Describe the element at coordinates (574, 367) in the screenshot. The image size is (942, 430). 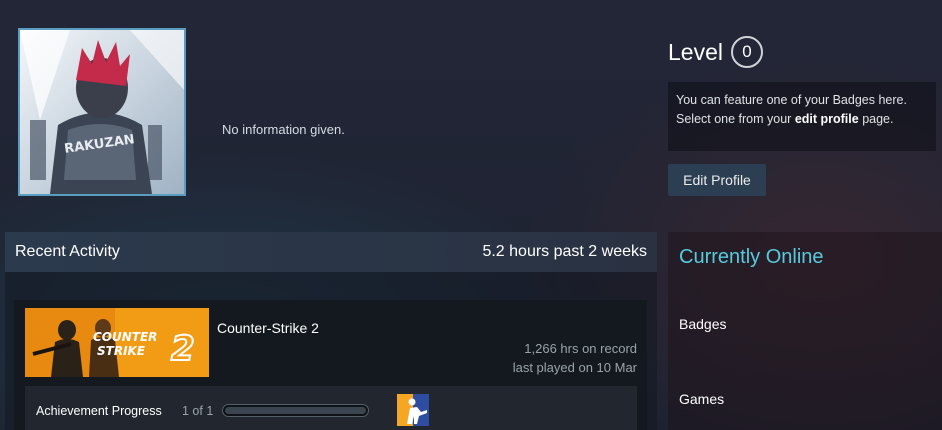
I see `game-last-played: last played on 10 Mar` at that location.